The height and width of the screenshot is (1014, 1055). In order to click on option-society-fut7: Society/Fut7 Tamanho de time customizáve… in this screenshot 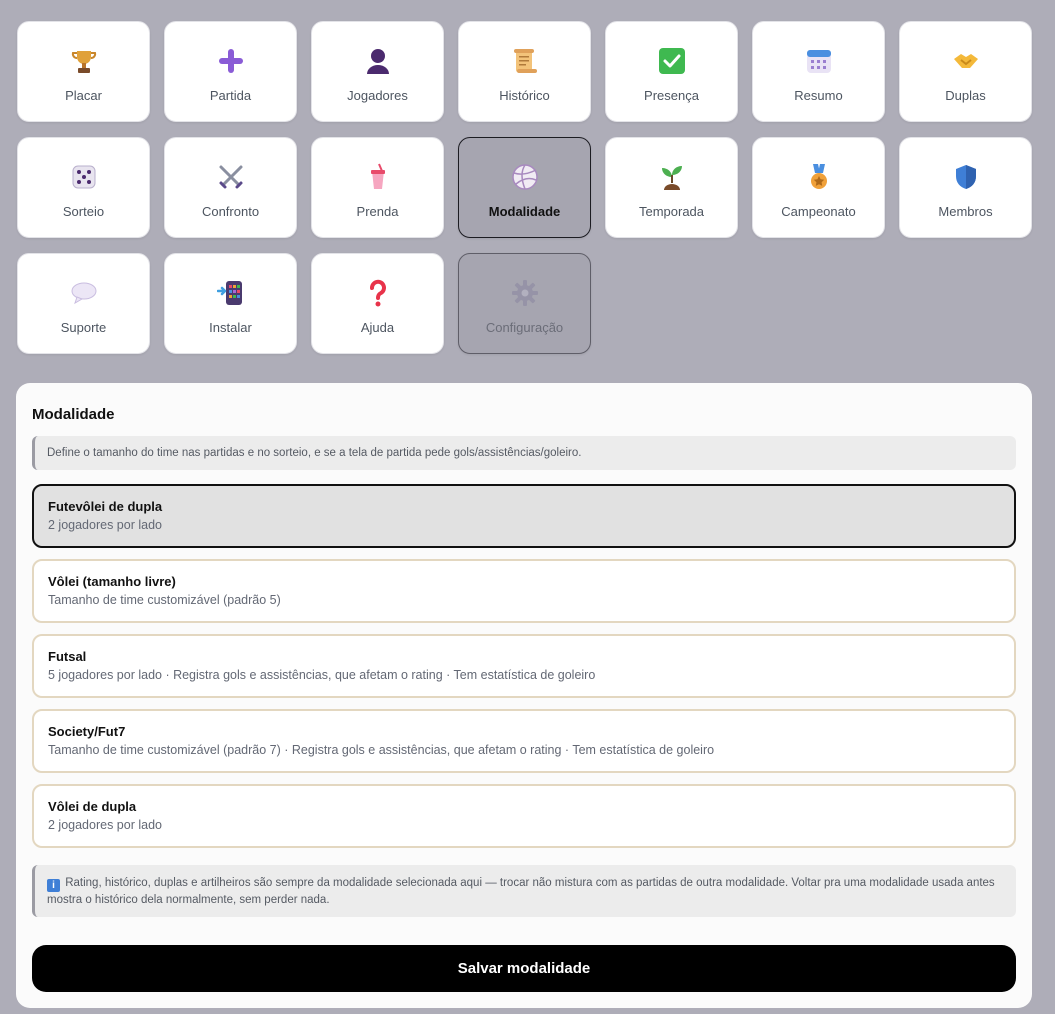, I will do `click(524, 741)`.